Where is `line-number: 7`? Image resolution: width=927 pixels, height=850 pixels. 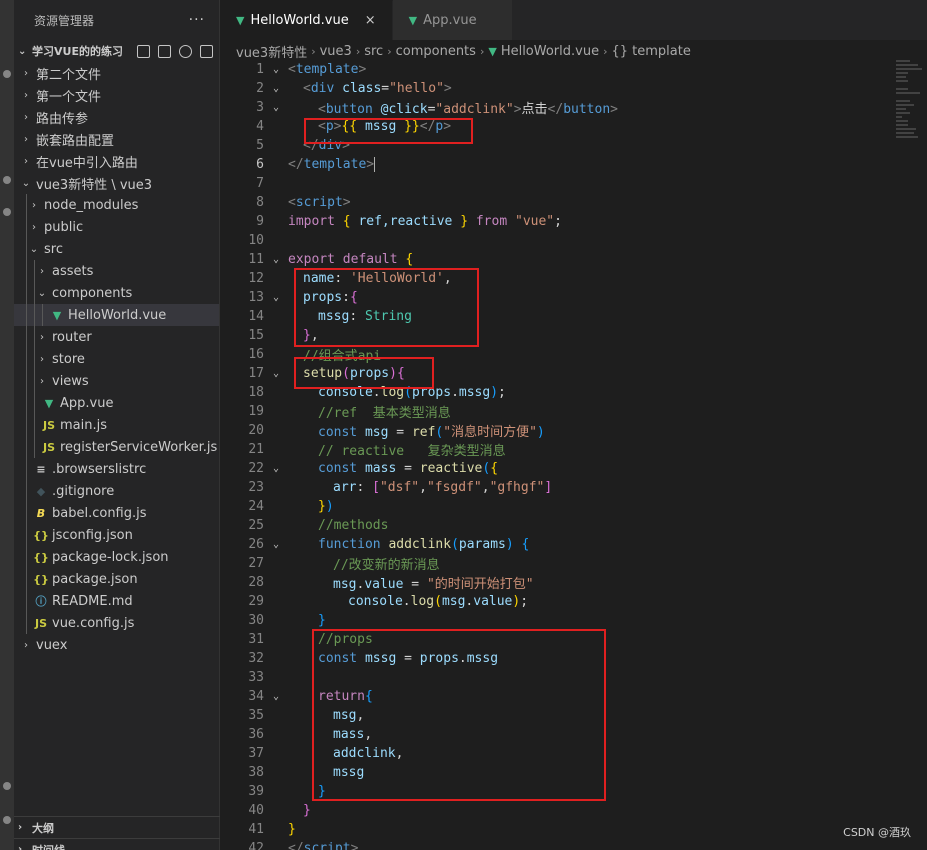
line-number: 7 is located at coordinates (260, 183).